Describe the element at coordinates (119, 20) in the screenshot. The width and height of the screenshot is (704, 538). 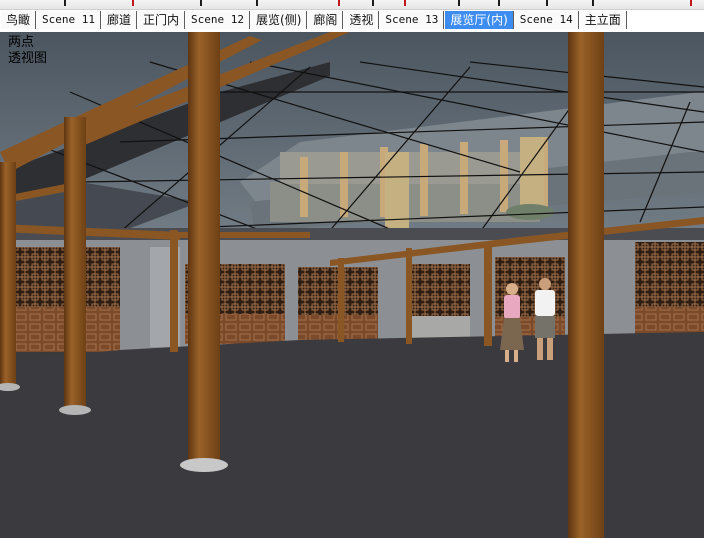
I see `scene-tab: 廊道` at that location.